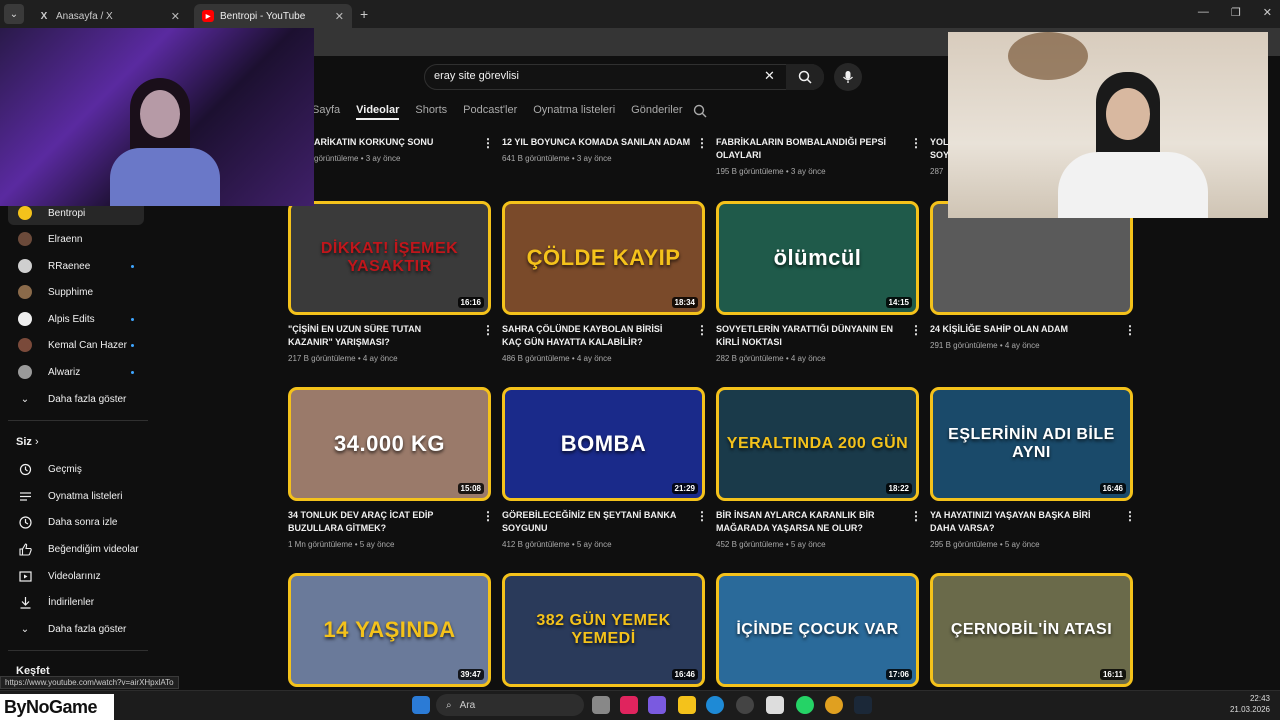  I want to click on tab-posts: Gönderiler, so click(656, 112).